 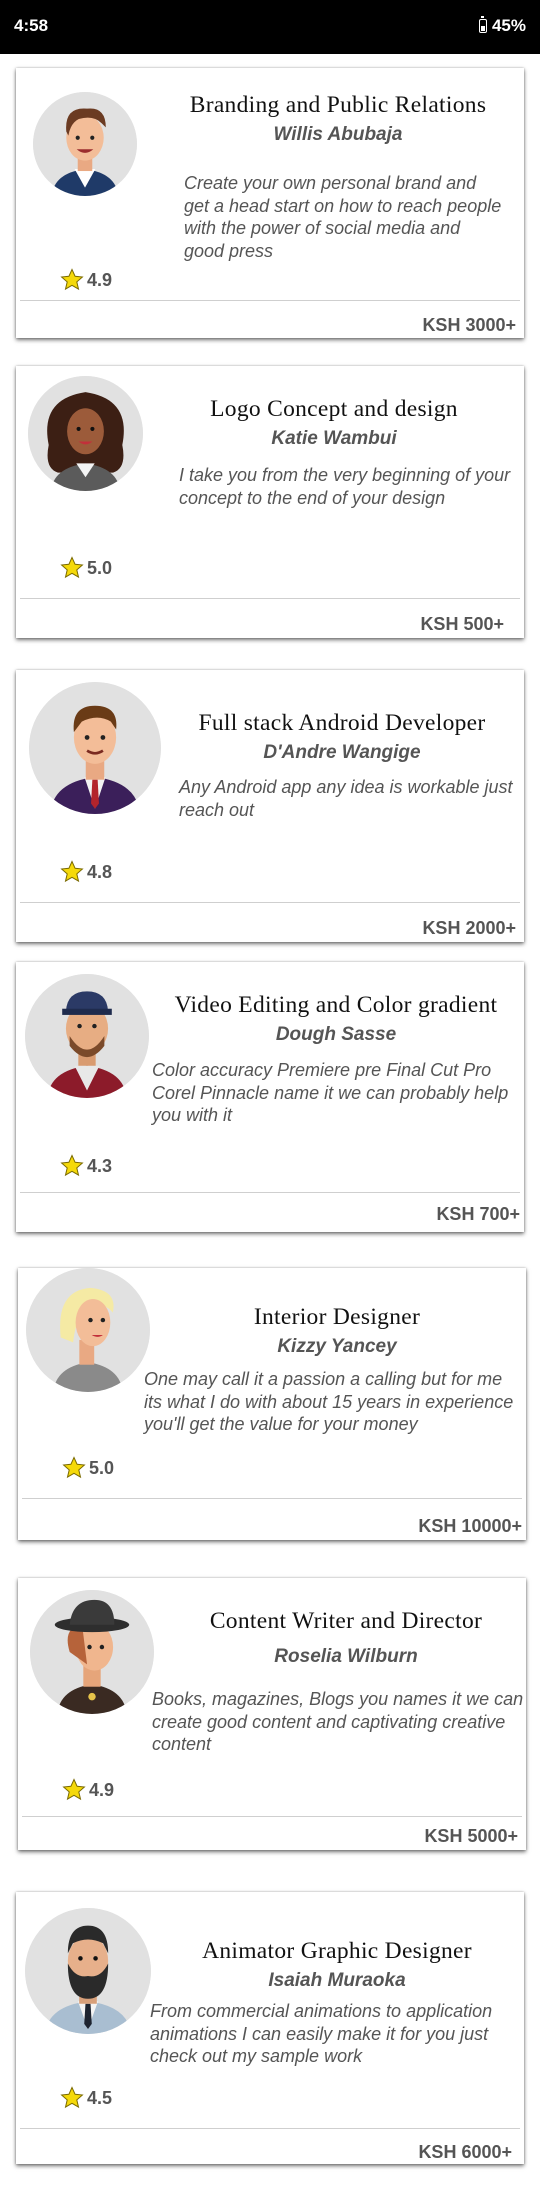 What do you see at coordinates (482, 24) in the screenshot?
I see `battery-icon` at bounding box center [482, 24].